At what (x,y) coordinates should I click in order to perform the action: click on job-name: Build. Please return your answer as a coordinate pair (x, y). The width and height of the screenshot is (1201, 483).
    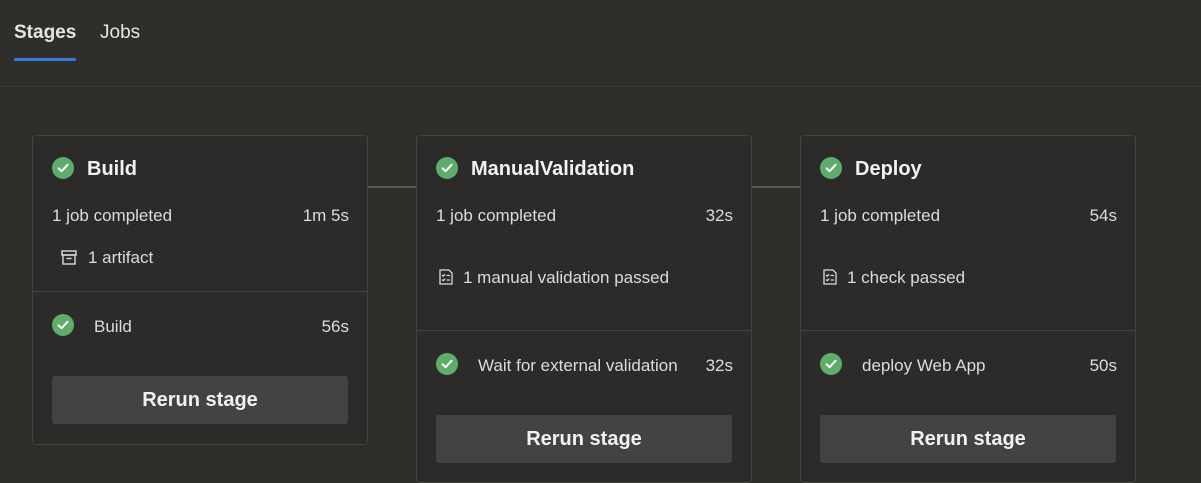
    Looking at the image, I should click on (113, 327).